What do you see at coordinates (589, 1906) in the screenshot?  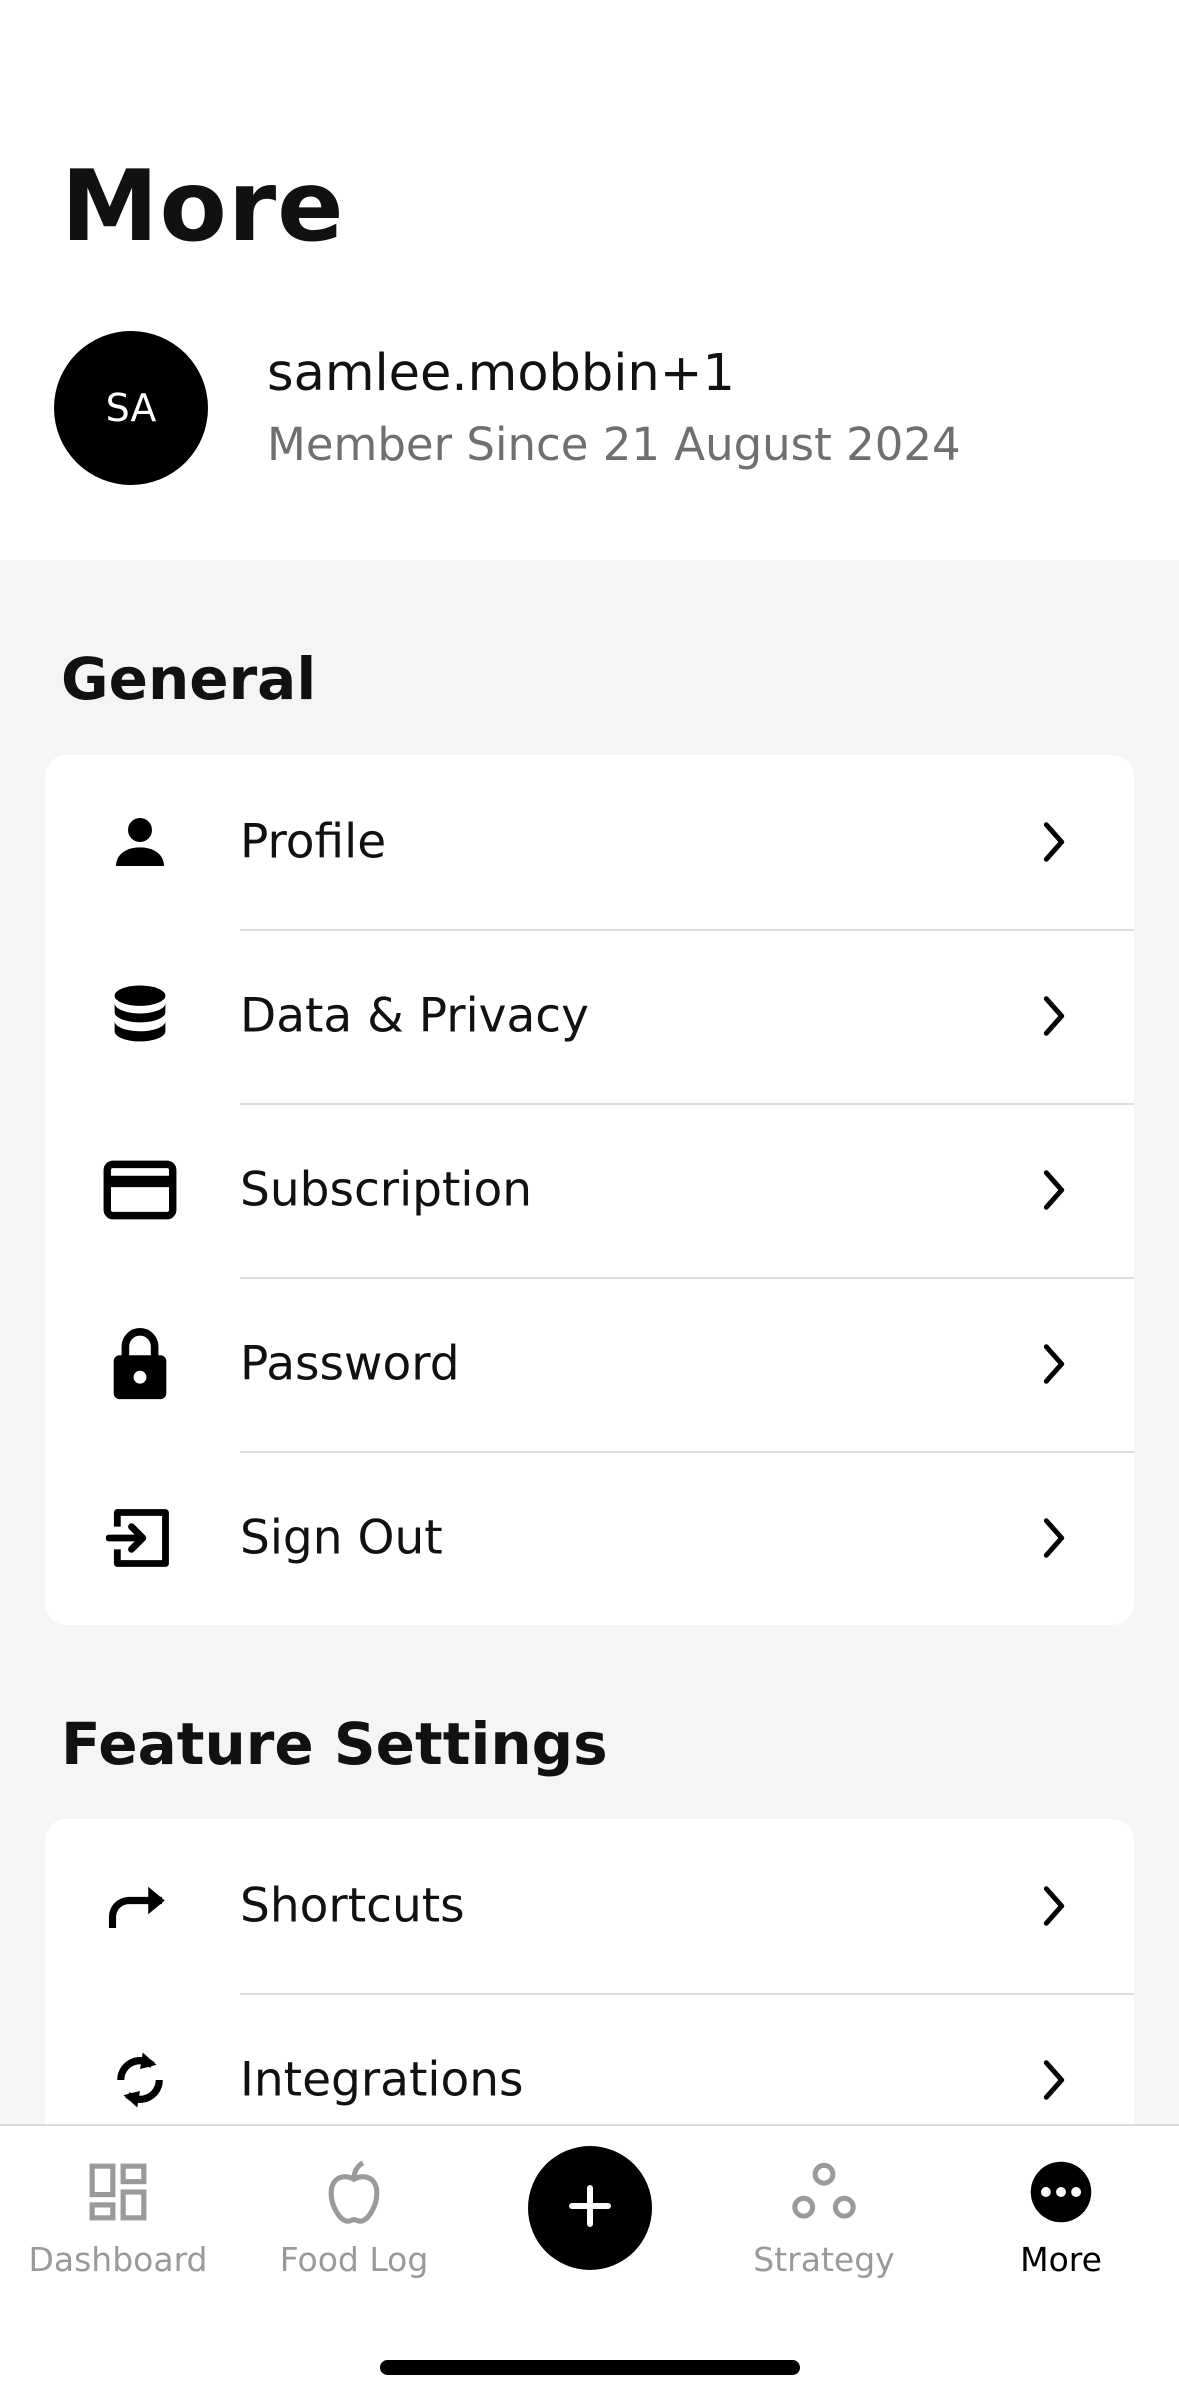 I see `menu-item-shortcuts: Shortcuts` at bounding box center [589, 1906].